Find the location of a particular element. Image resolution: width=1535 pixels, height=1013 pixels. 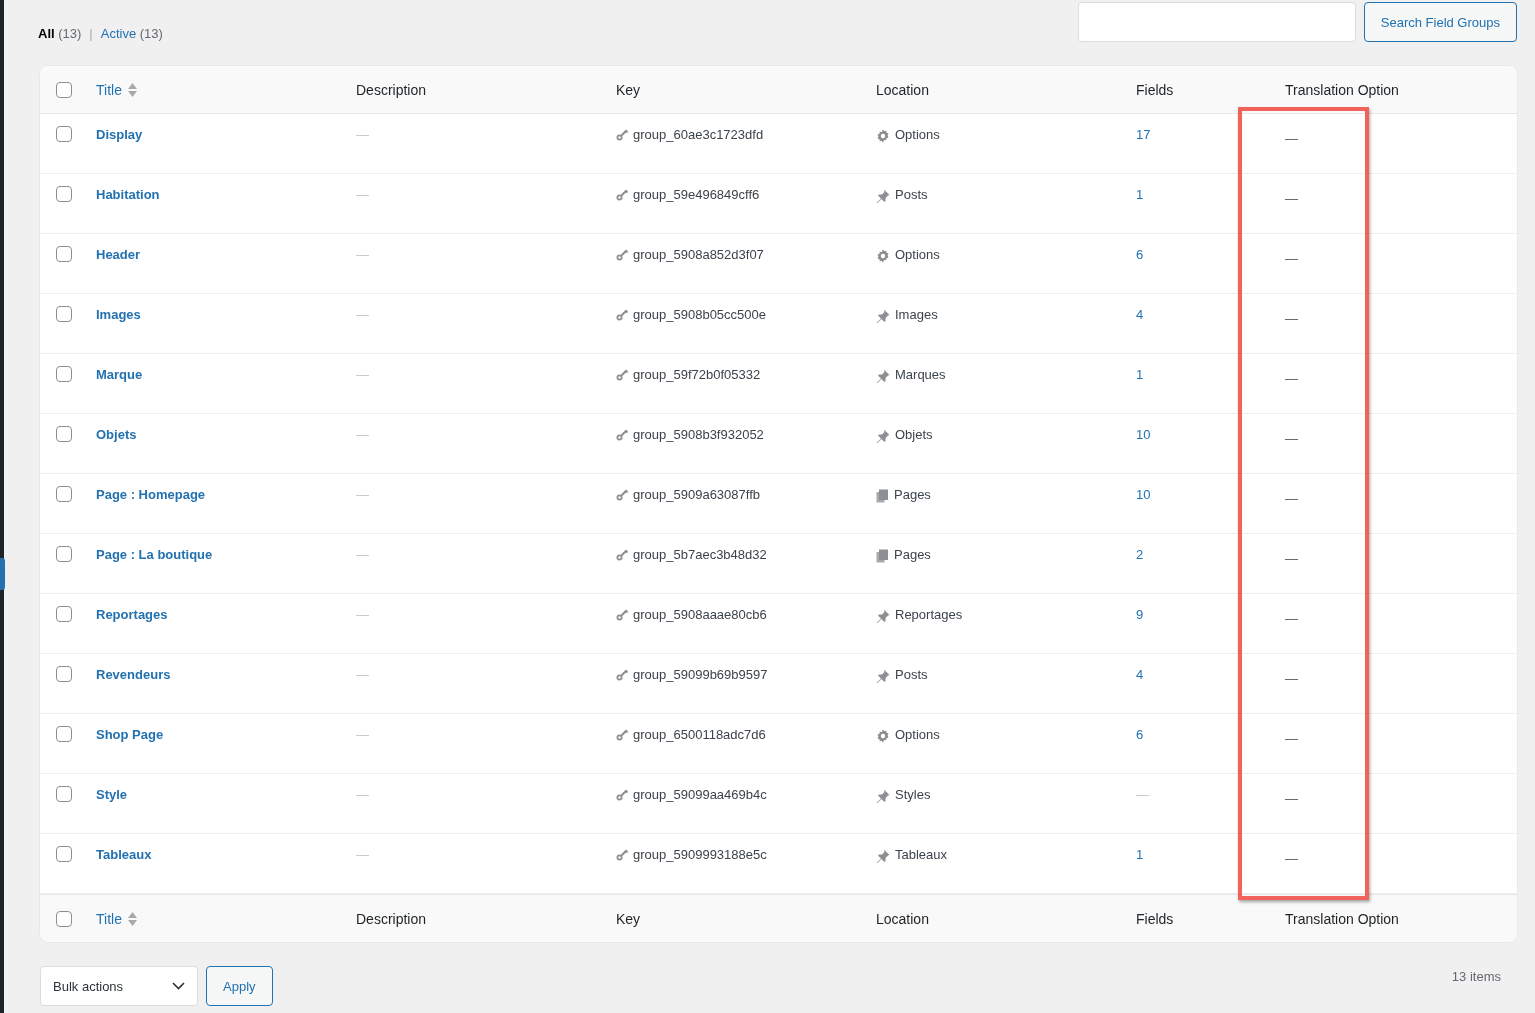

bulk-actions-dropdown: Bulk actions is located at coordinates (119, 986).